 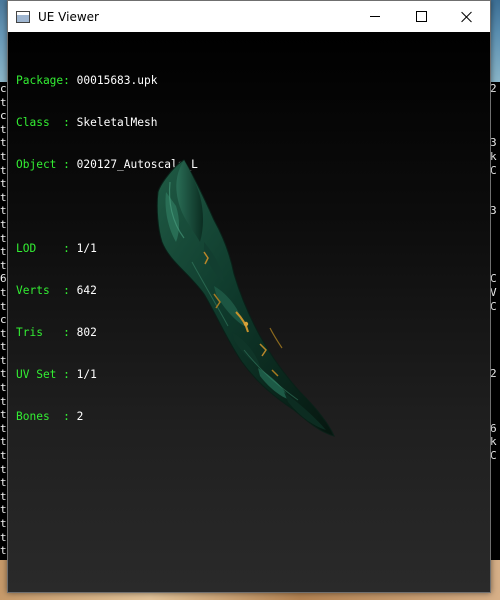 I want to click on titlebar: UE Viewer, so click(x=249, y=16).